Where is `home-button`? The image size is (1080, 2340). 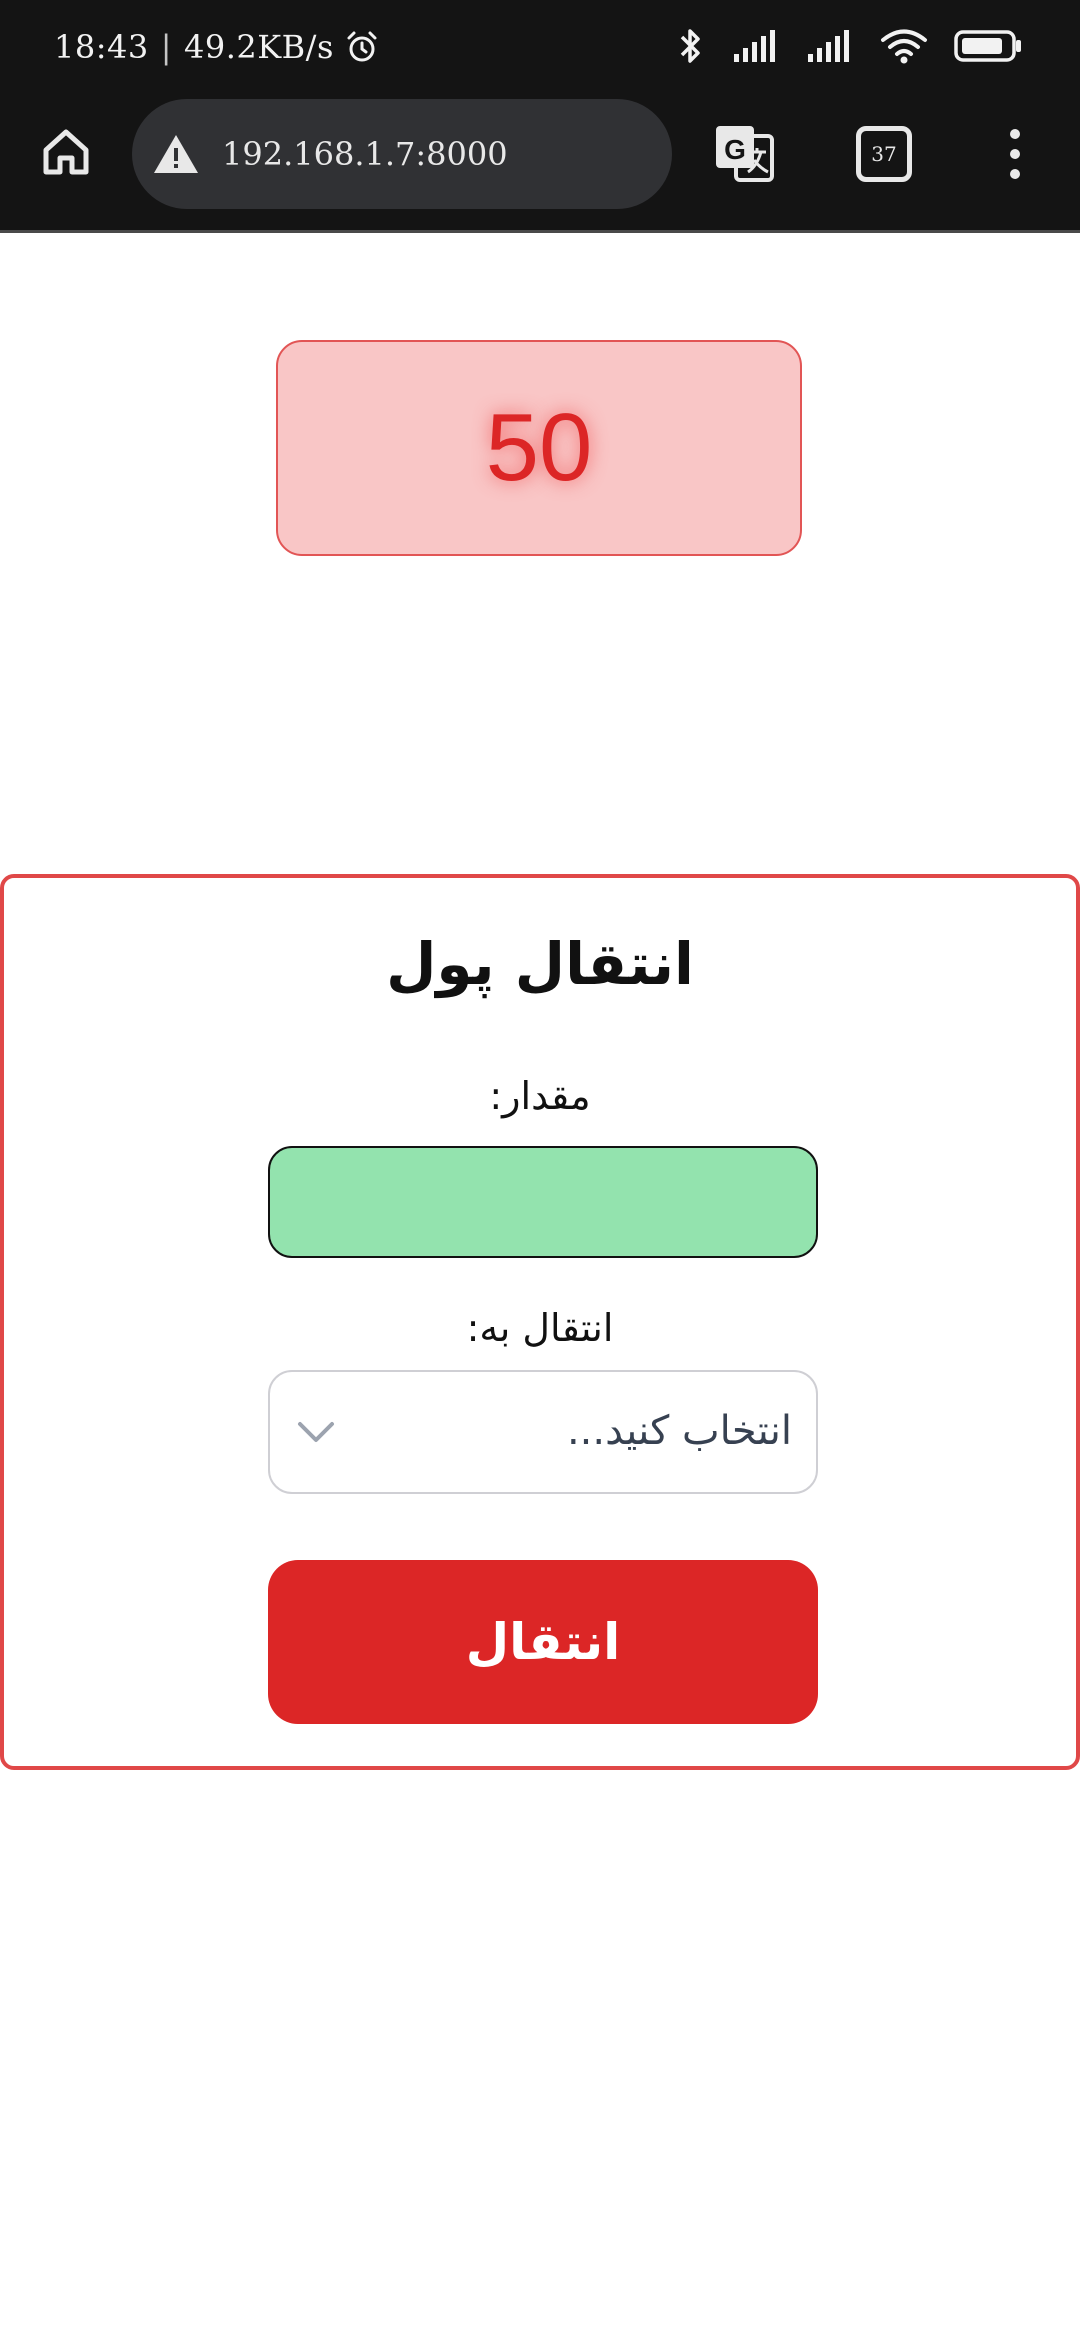 home-button is located at coordinates (66, 152).